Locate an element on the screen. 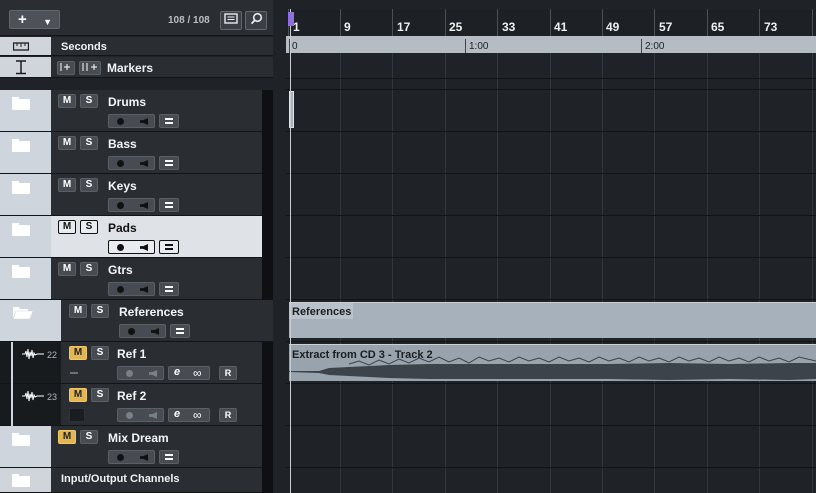 The width and height of the screenshot is (816, 493). track-name: Pads is located at coordinates (122, 228).